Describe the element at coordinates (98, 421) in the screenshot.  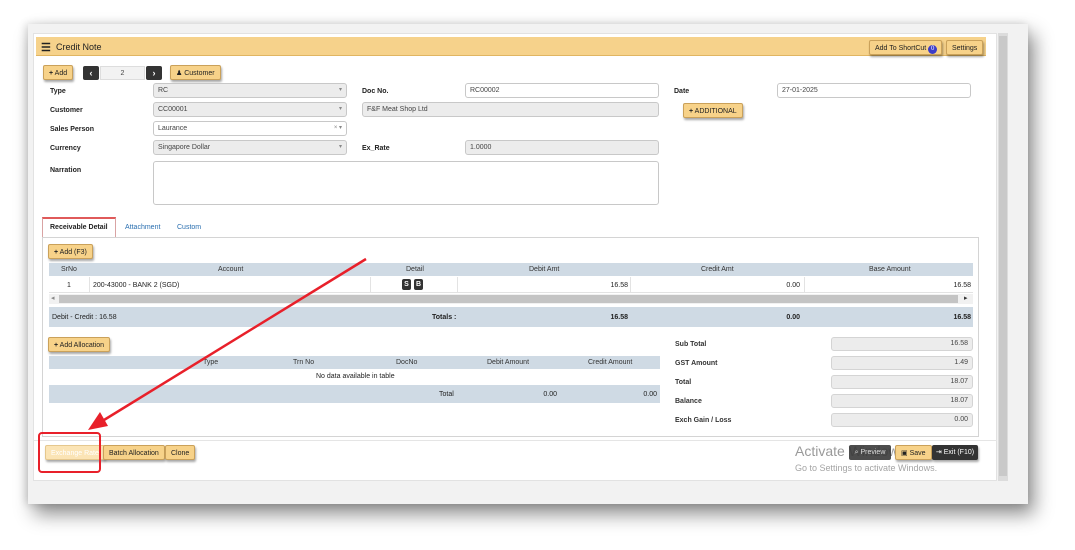
I see `annotation-arrow-head` at that location.